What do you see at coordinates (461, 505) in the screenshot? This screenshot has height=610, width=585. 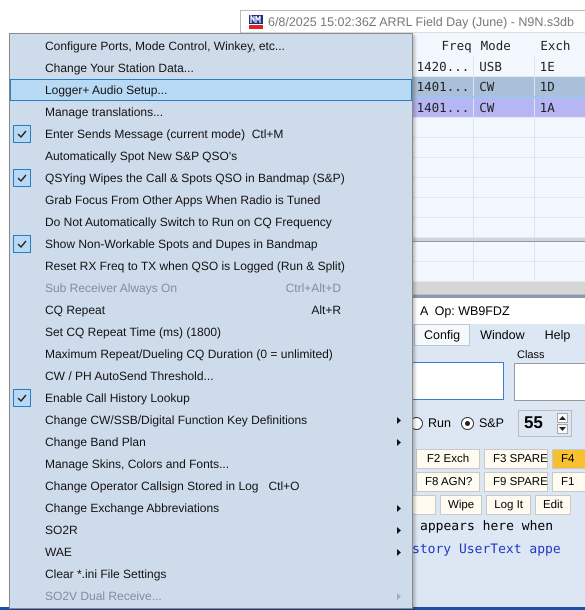 I see `key-button: Wipe` at bounding box center [461, 505].